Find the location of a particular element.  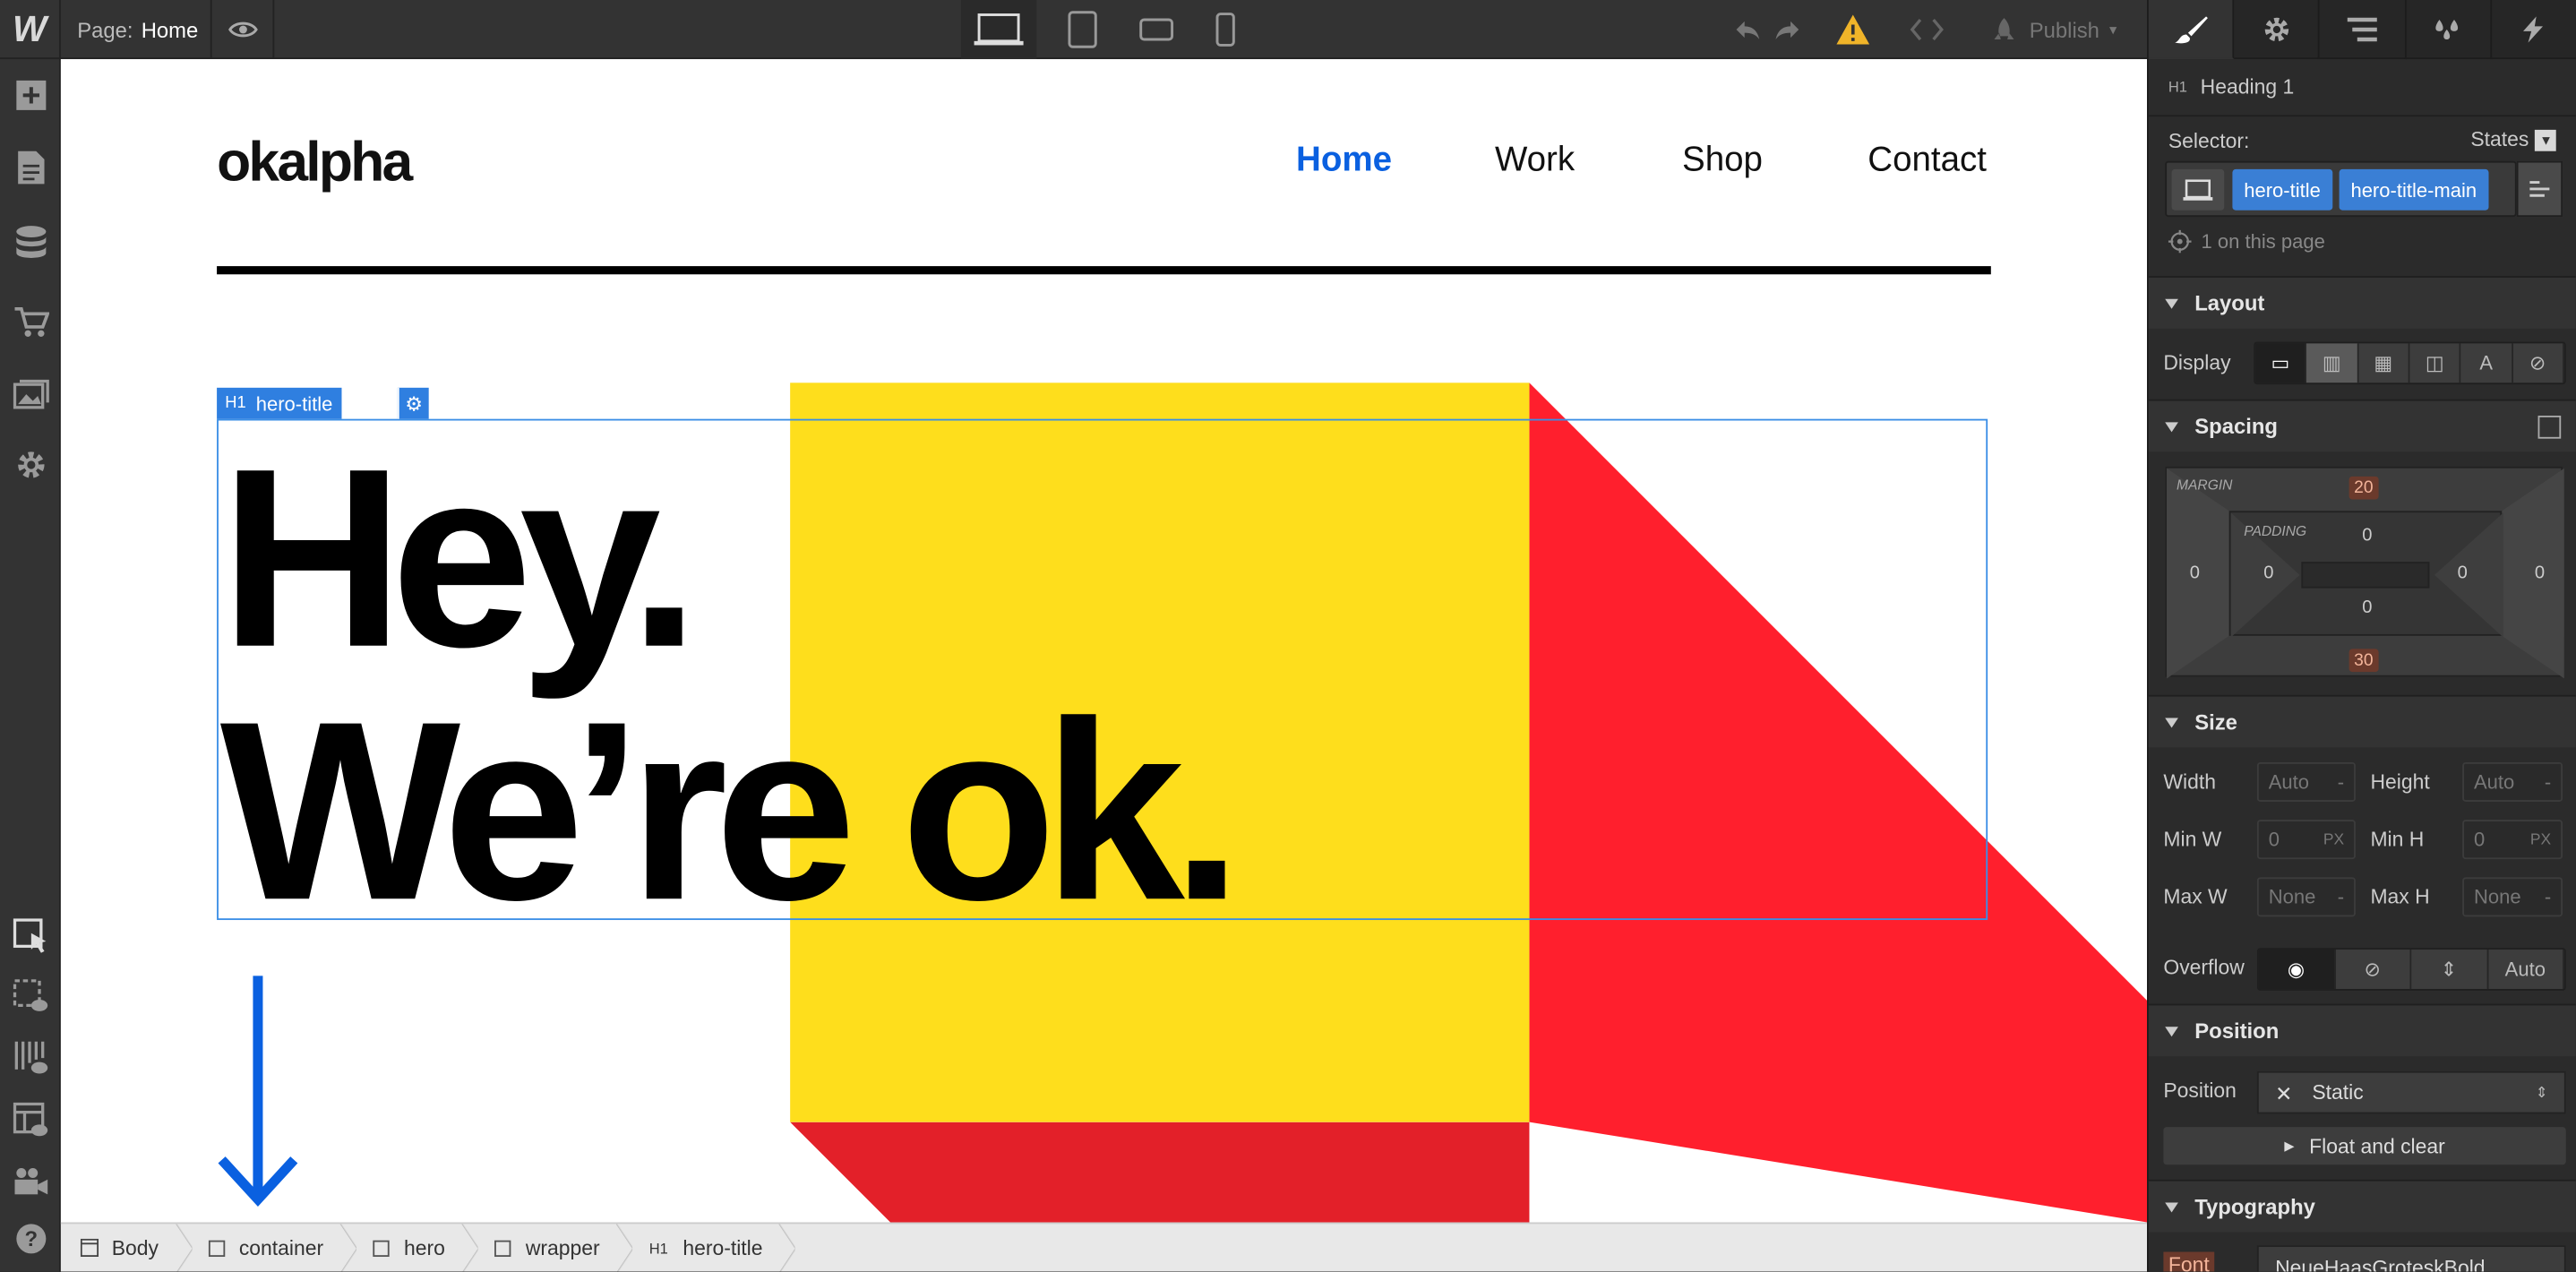

pages-icon is located at coordinates (30, 167).